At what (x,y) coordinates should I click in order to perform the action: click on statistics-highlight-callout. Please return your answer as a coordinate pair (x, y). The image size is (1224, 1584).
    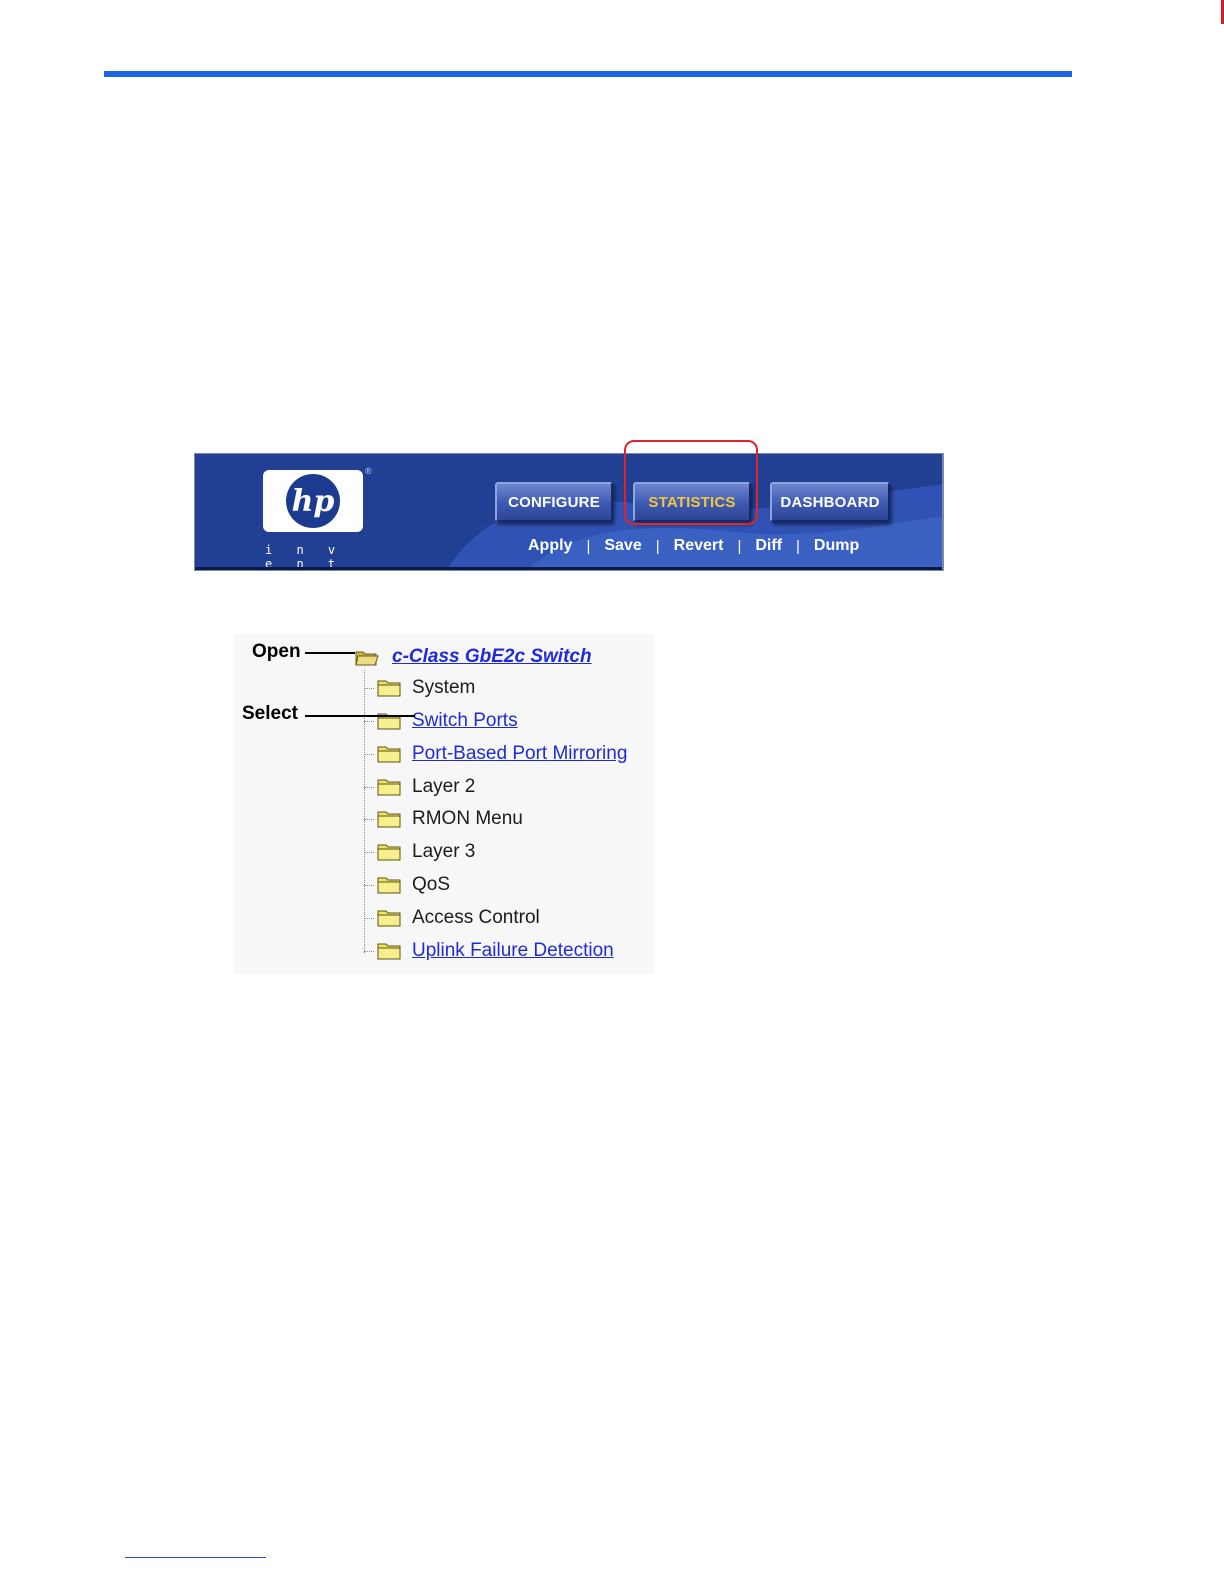
    Looking at the image, I should click on (691, 482).